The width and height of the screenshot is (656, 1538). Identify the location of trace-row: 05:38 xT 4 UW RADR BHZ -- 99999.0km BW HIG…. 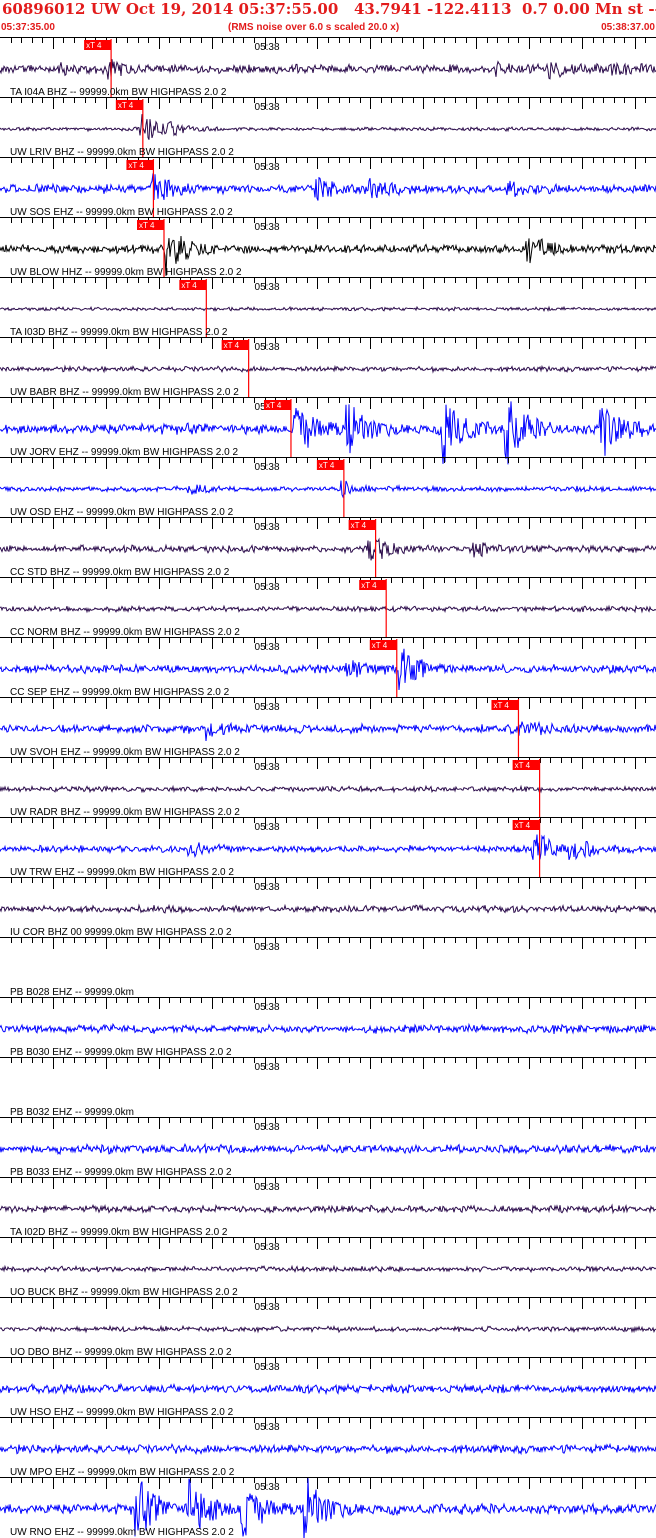
(328, 787).